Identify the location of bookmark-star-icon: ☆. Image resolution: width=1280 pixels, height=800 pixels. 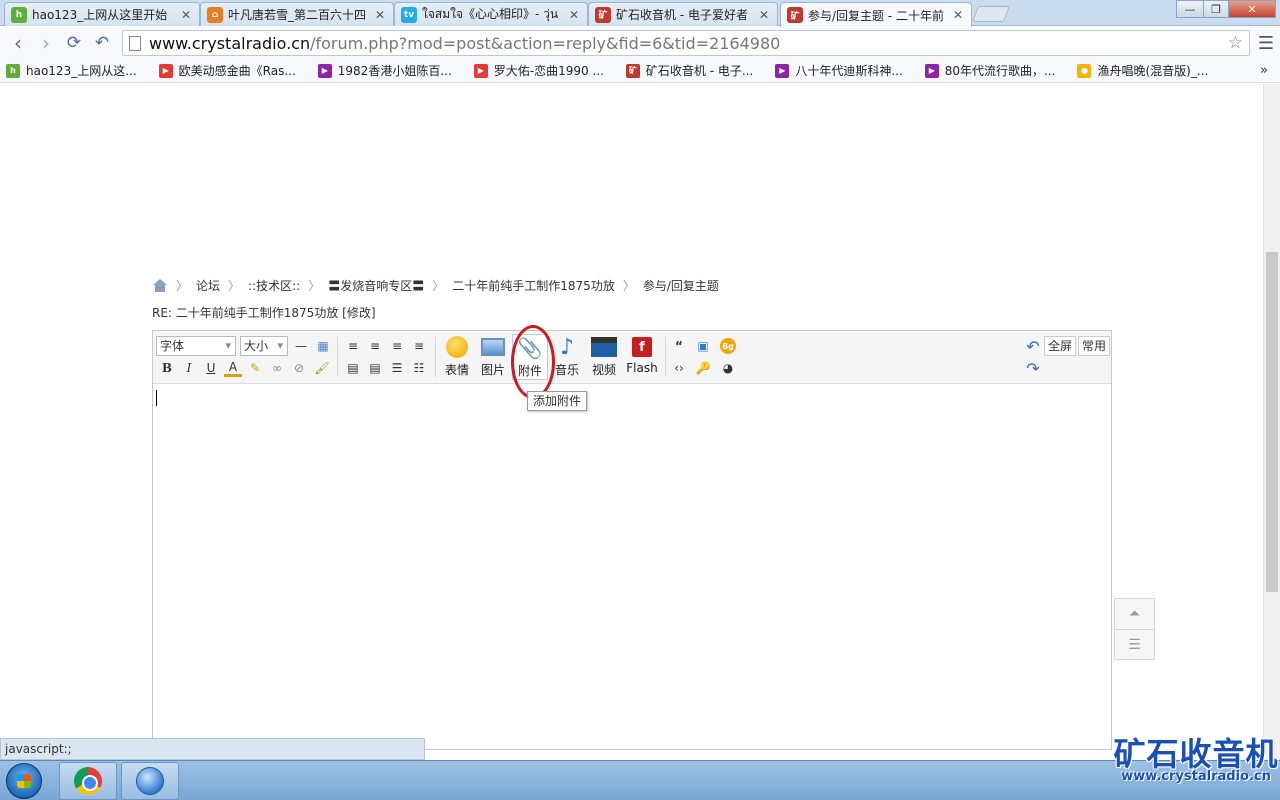
(1235, 43).